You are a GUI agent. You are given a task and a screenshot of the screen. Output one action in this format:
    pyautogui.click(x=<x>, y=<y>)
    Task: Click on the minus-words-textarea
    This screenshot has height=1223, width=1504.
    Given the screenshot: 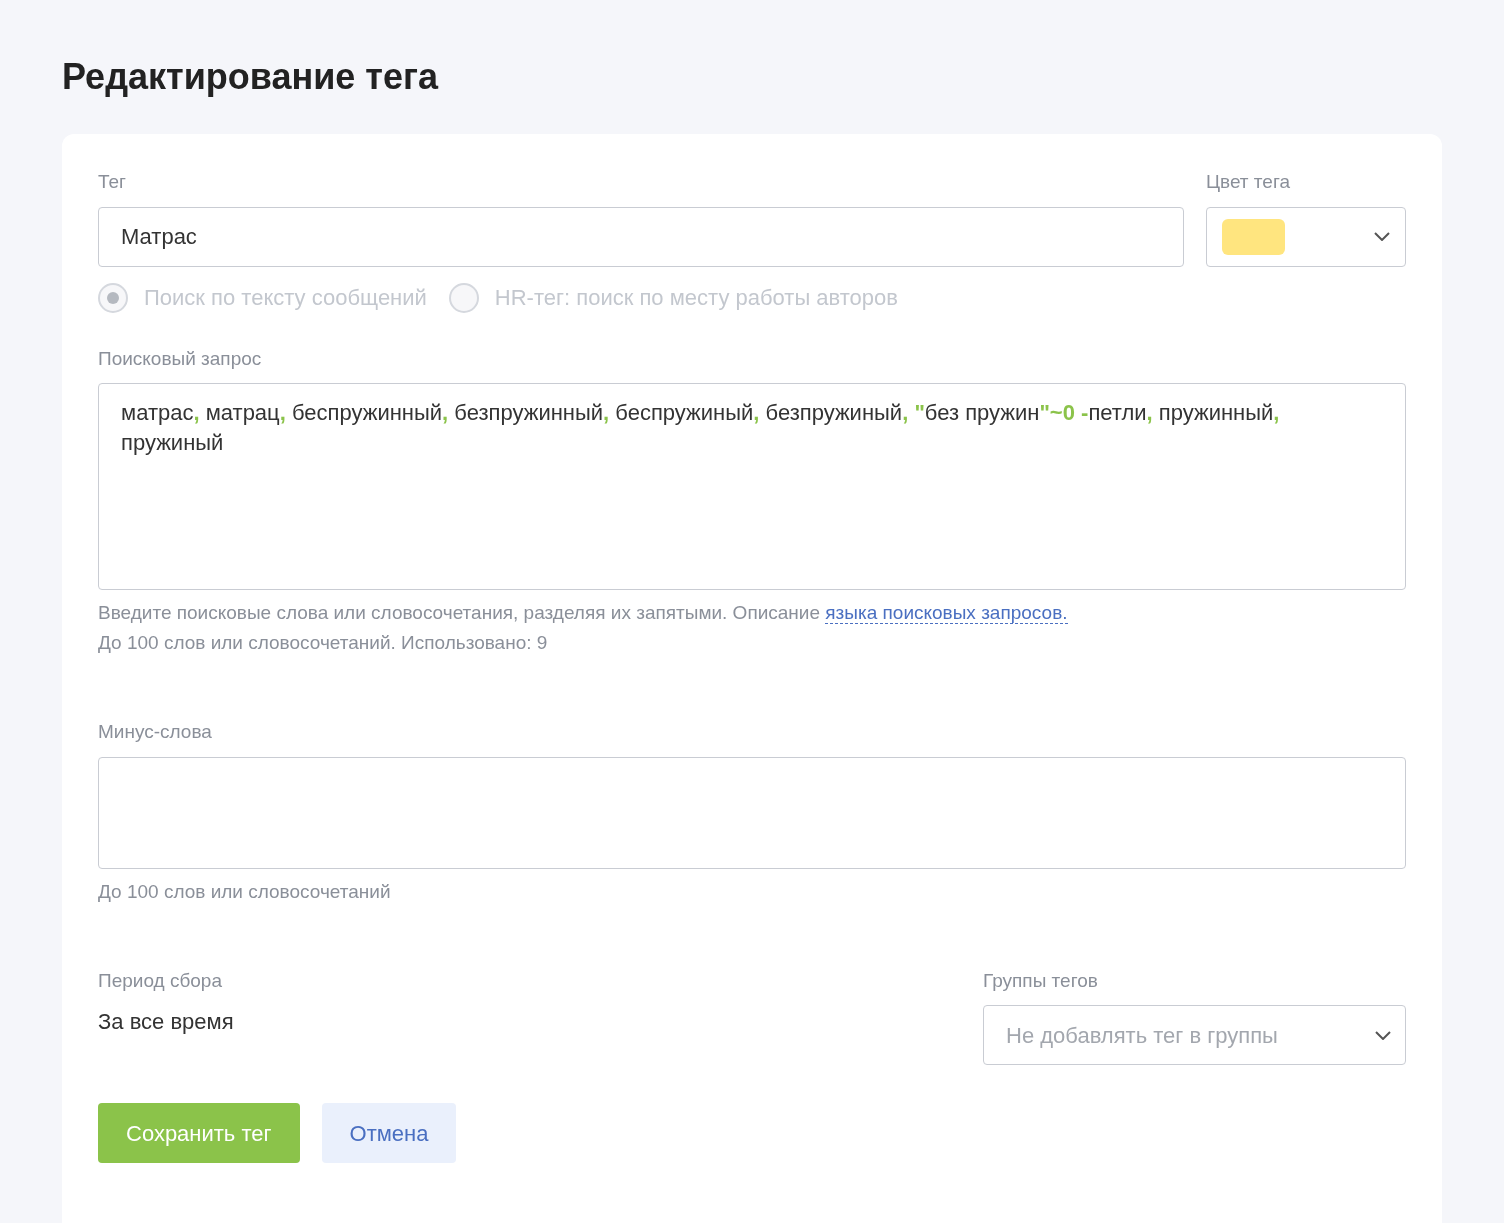 What is the action you would take?
    pyautogui.click(x=752, y=812)
    